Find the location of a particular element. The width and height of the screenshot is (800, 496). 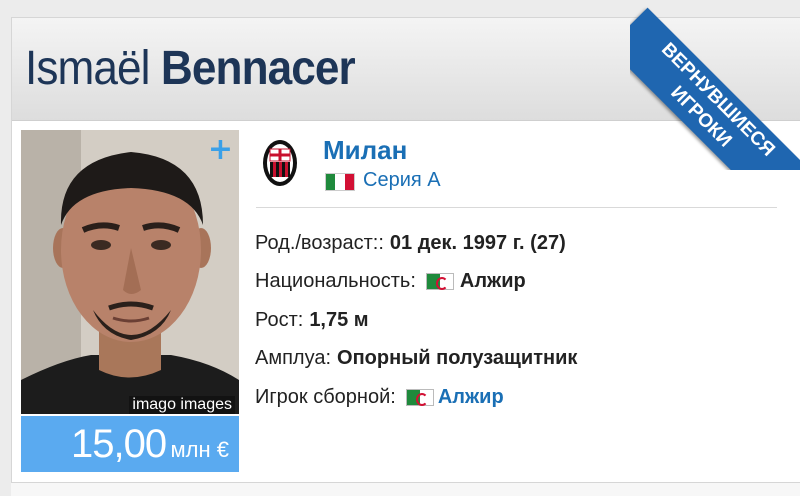

nationality-label: Национальность: is located at coordinates (335, 281).